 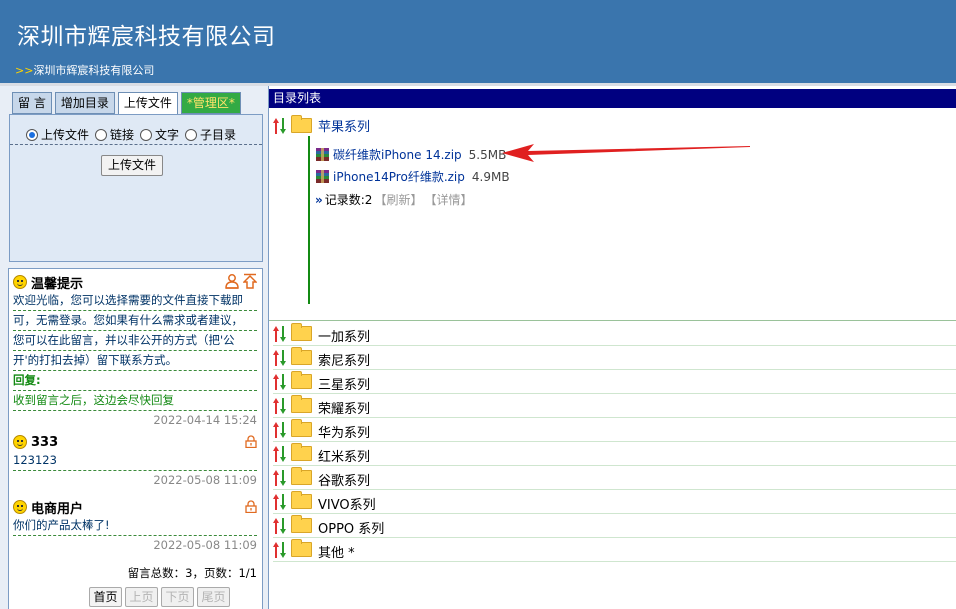 I want to click on folder-label: 荣耀系列, so click(x=344, y=405).